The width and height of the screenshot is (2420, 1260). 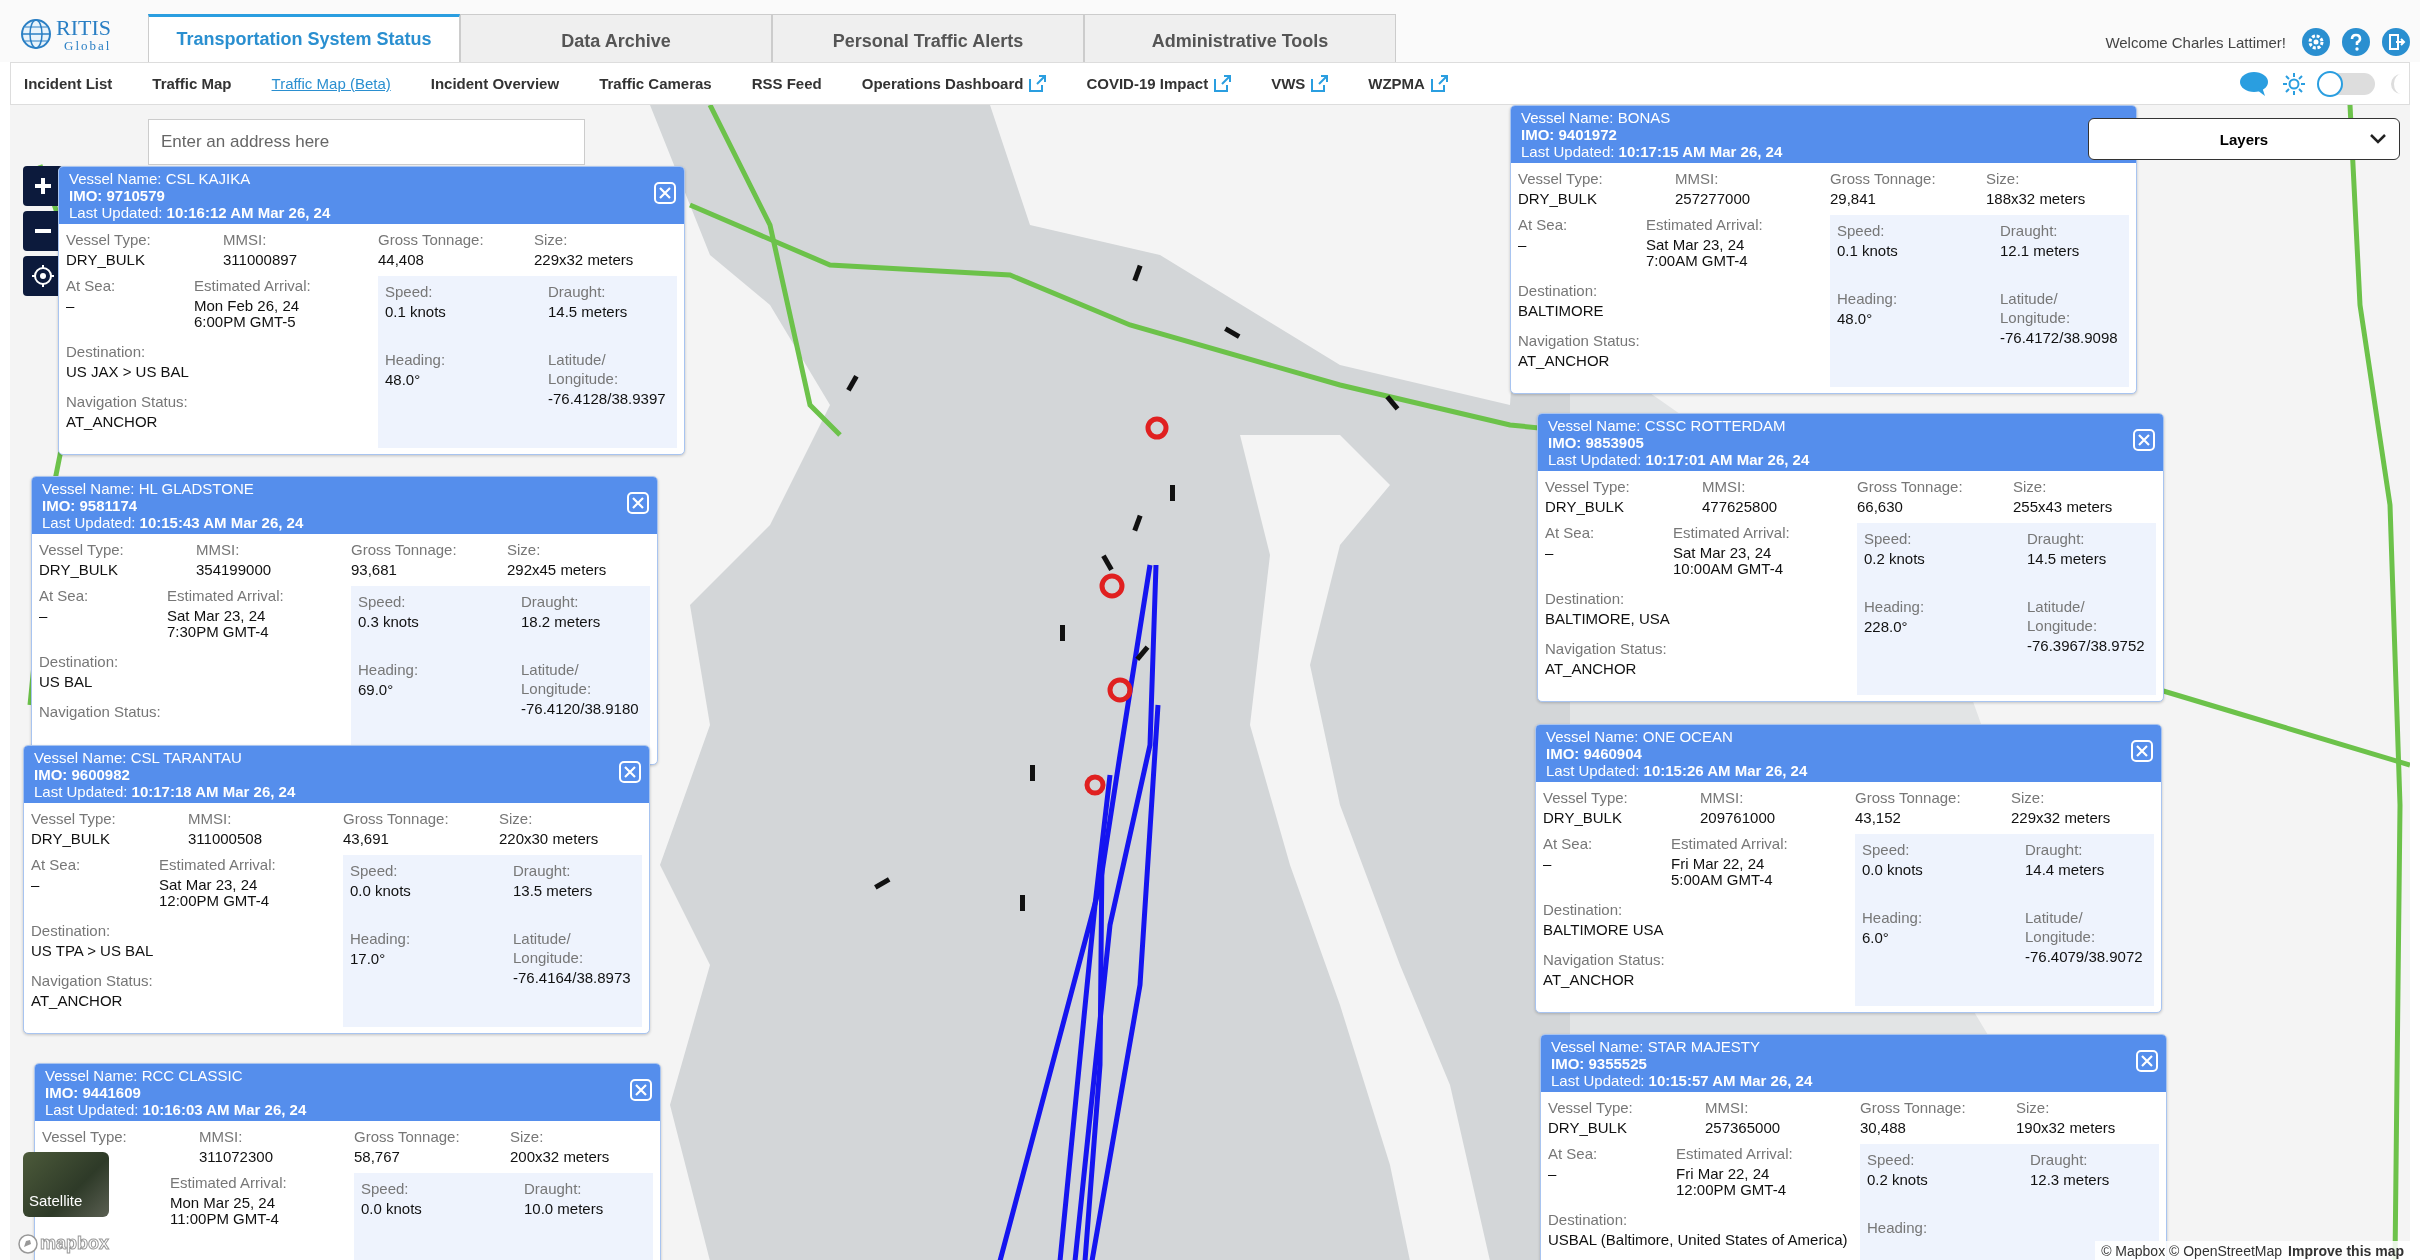 I want to click on improve-map-link: Improve this map, so click(x=2346, y=1251).